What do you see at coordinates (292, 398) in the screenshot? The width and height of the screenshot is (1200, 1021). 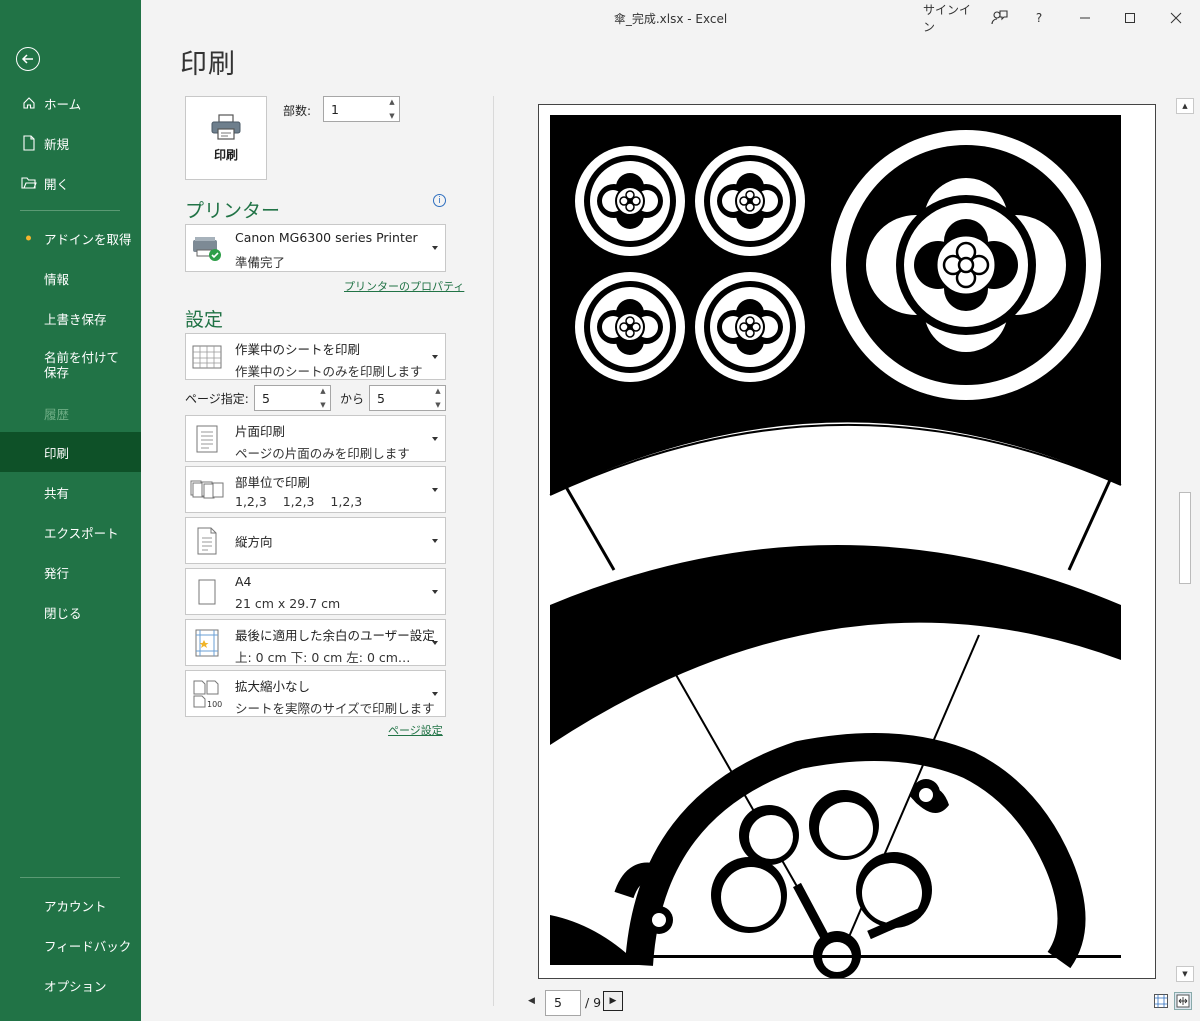 I see `pages-from-input: 5 ▲ ▼` at bounding box center [292, 398].